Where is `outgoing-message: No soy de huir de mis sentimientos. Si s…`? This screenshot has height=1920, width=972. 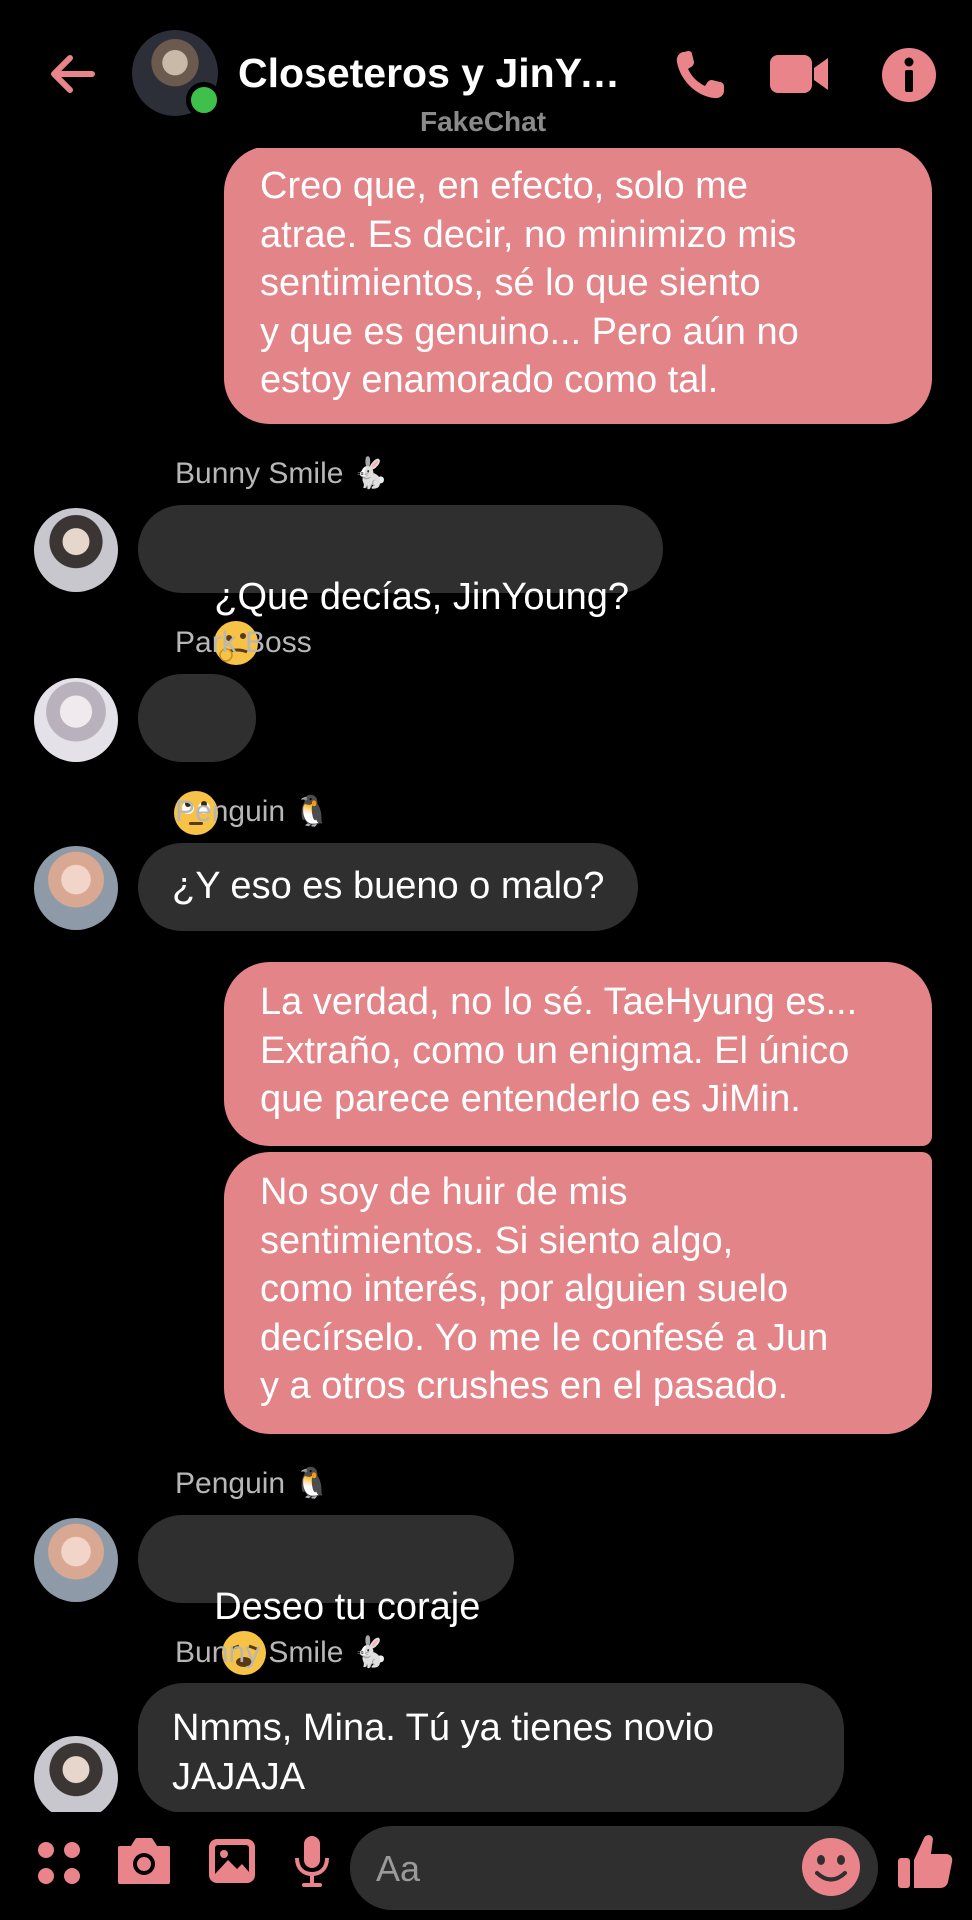 outgoing-message: No soy de huir de mis sentimientos. Si s… is located at coordinates (578, 1293).